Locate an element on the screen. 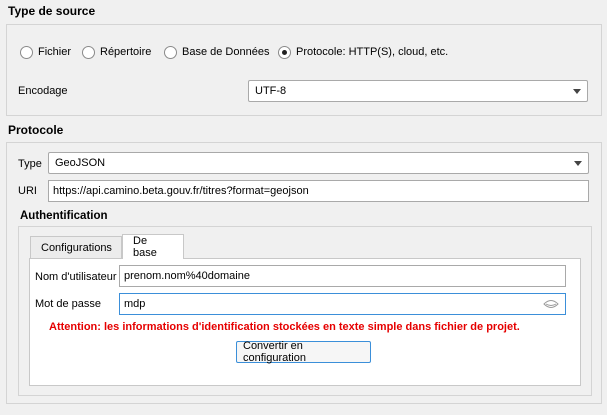 The width and height of the screenshot is (607, 415). protocol-title: Protocole is located at coordinates (36, 130).